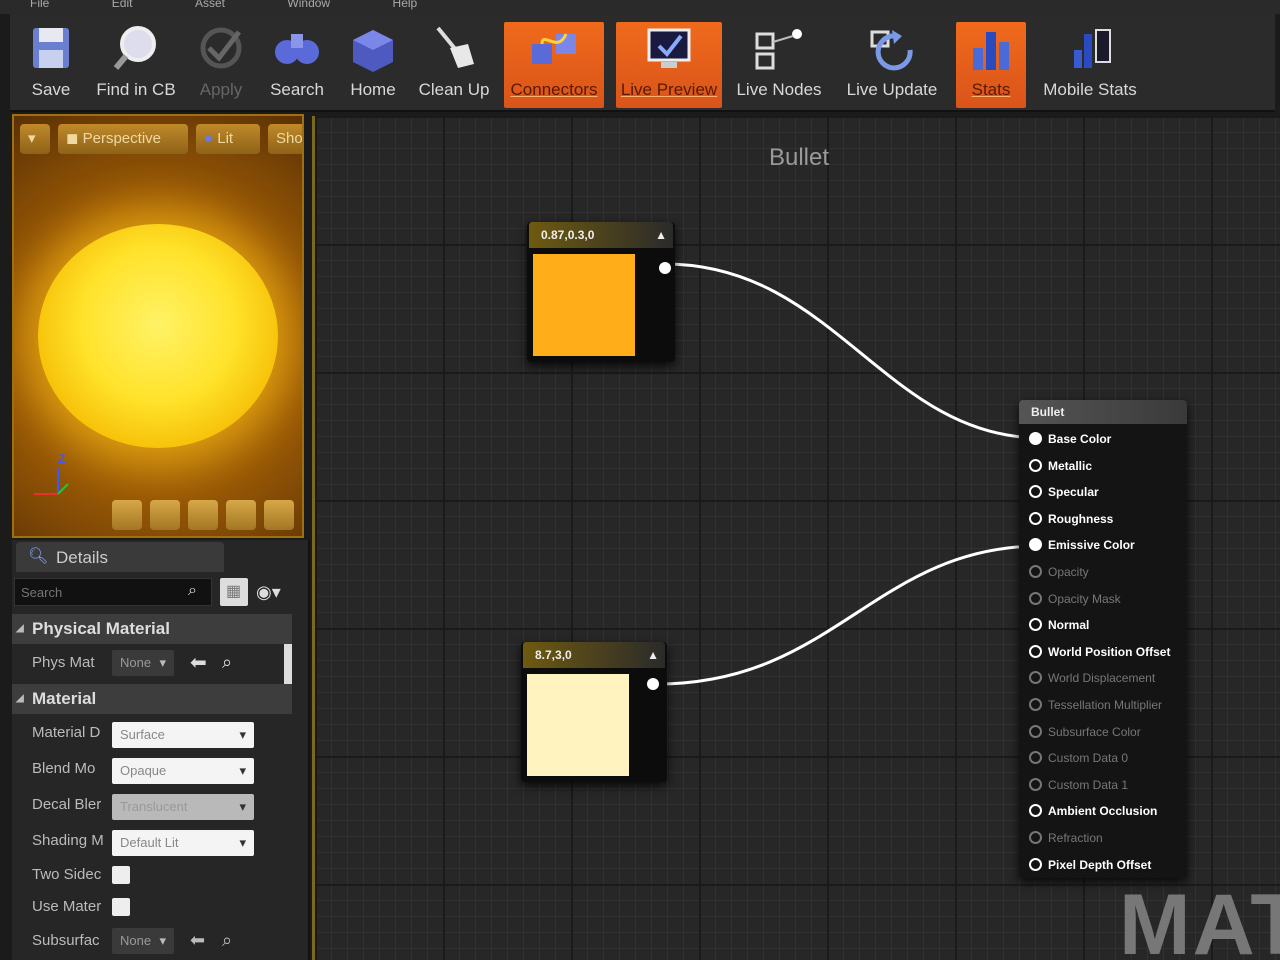 Image resolution: width=1280 pixels, height=960 pixels. I want to click on material-input-pin: Custom Data 1, so click(1078, 784).